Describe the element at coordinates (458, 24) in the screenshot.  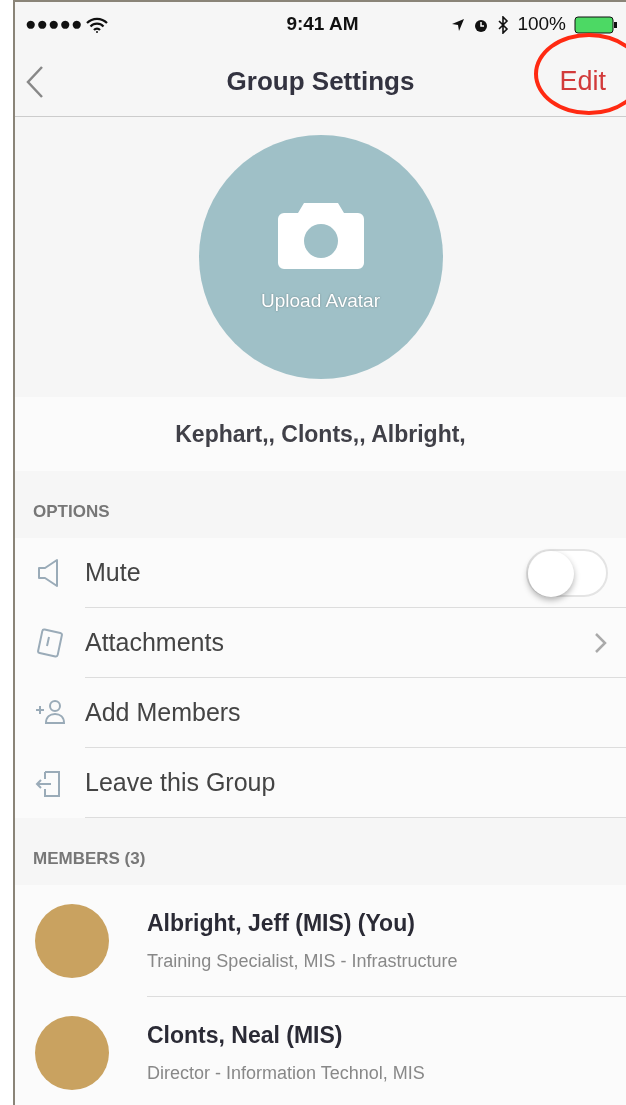
I see `location-icon` at that location.